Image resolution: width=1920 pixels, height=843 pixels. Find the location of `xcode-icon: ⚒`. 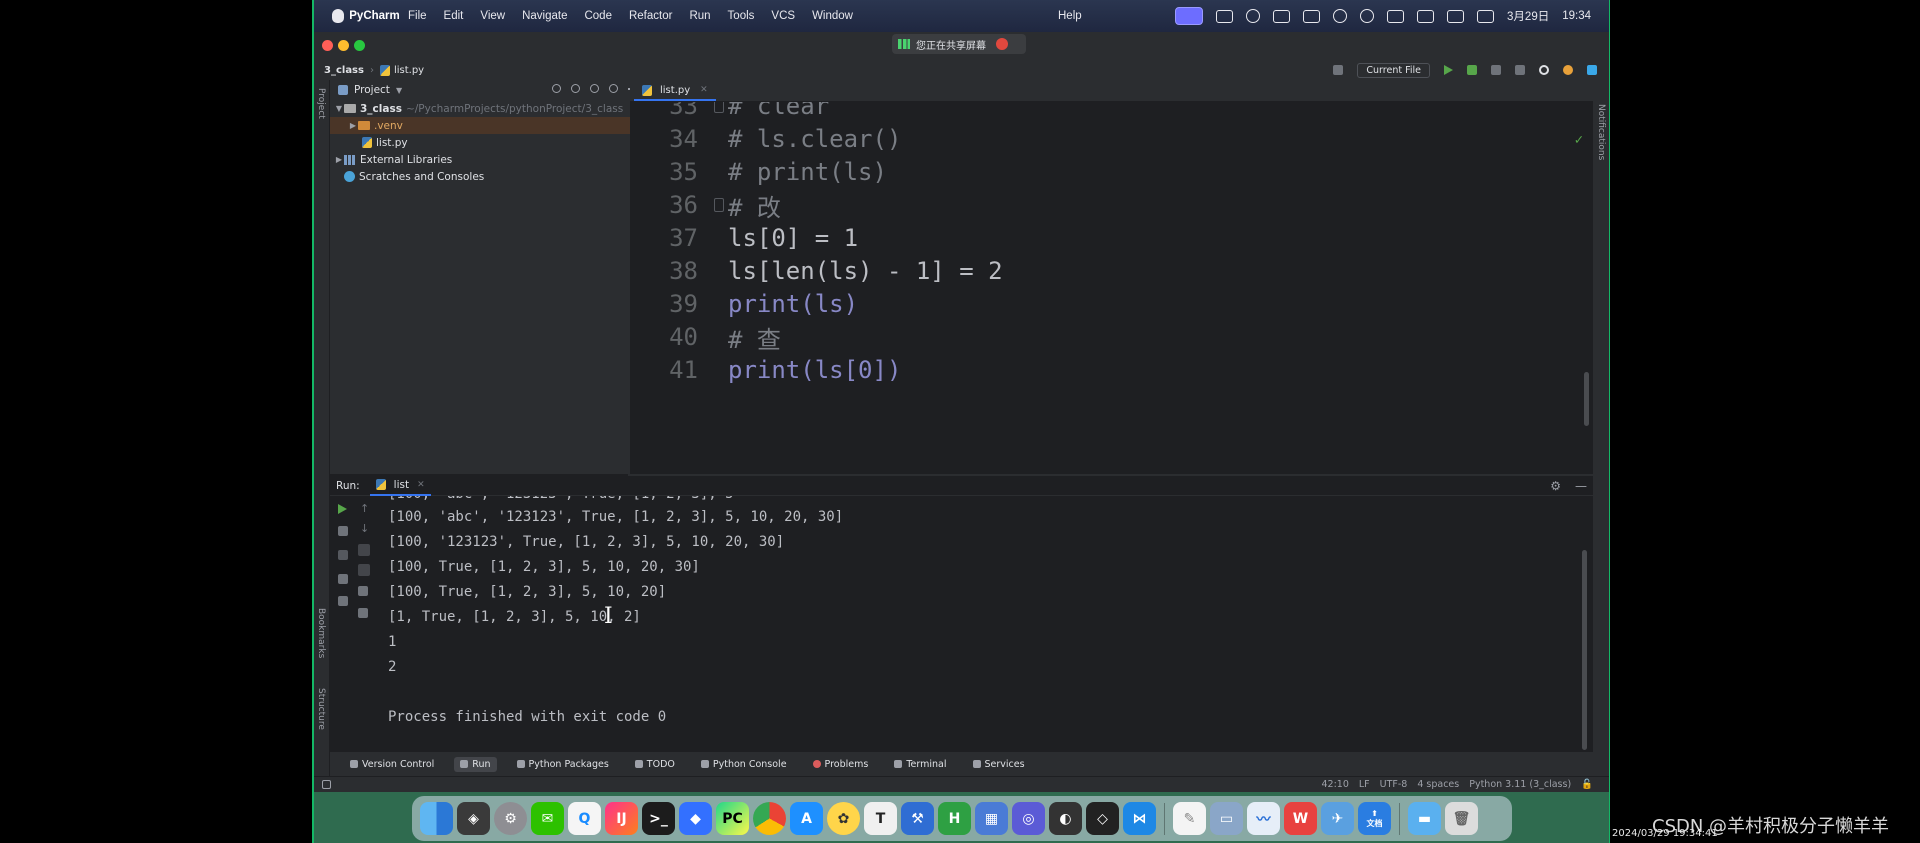

xcode-icon: ⚒ is located at coordinates (917, 818).